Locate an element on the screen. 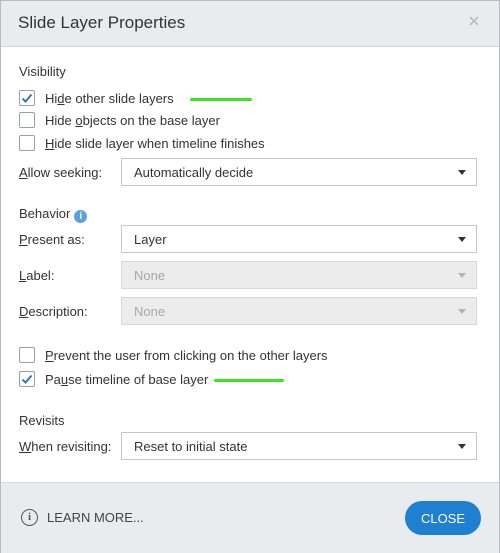 This screenshot has width=500, height=553. prevent-clicking-checkbox is located at coordinates (27, 355).